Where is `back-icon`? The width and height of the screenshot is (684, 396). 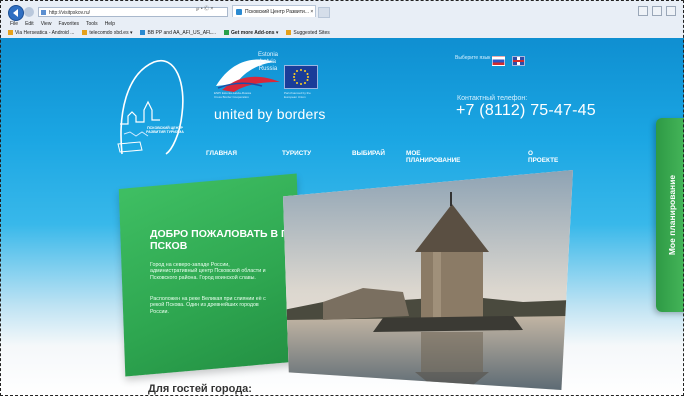 back-icon is located at coordinates (16, 13).